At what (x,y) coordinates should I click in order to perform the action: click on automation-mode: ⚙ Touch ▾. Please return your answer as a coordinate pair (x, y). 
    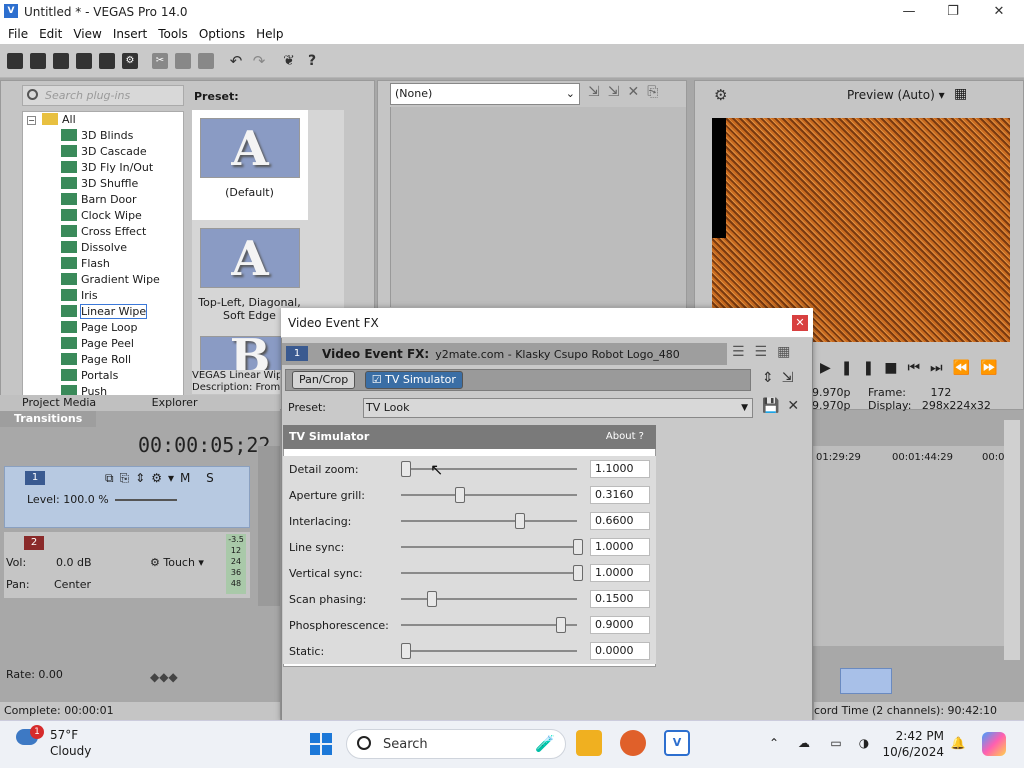
    Looking at the image, I should click on (177, 562).